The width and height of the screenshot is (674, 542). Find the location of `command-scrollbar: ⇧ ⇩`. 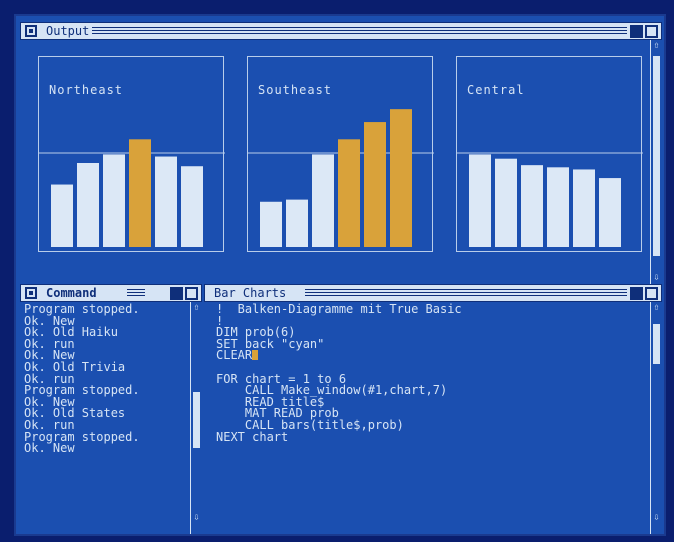

command-scrollbar: ⇧ ⇩ is located at coordinates (196, 418).